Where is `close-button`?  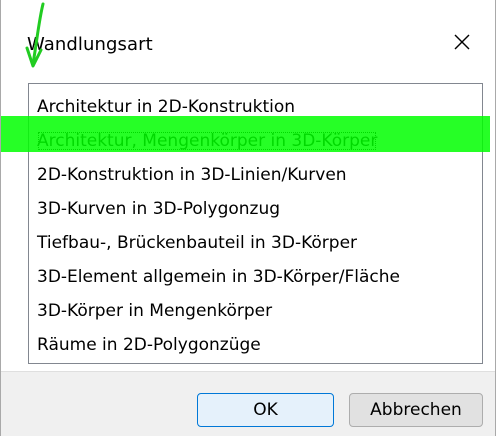 close-button is located at coordinates (462, 44).